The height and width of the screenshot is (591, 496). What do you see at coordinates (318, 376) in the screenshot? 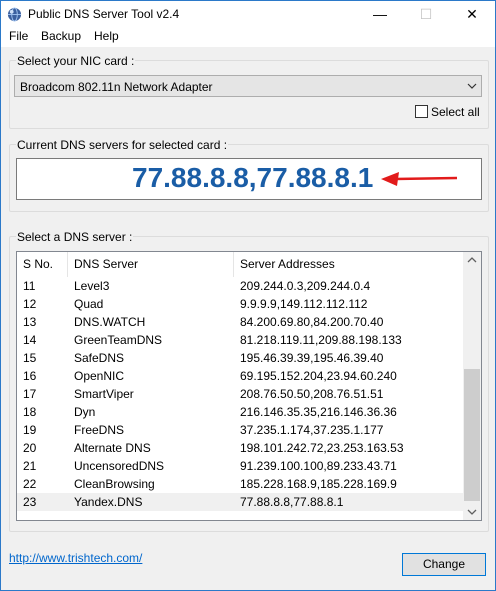
I see `row-server-addresses: 69.195.152.204,23.94.60.240` at bounding box center [318, 376].